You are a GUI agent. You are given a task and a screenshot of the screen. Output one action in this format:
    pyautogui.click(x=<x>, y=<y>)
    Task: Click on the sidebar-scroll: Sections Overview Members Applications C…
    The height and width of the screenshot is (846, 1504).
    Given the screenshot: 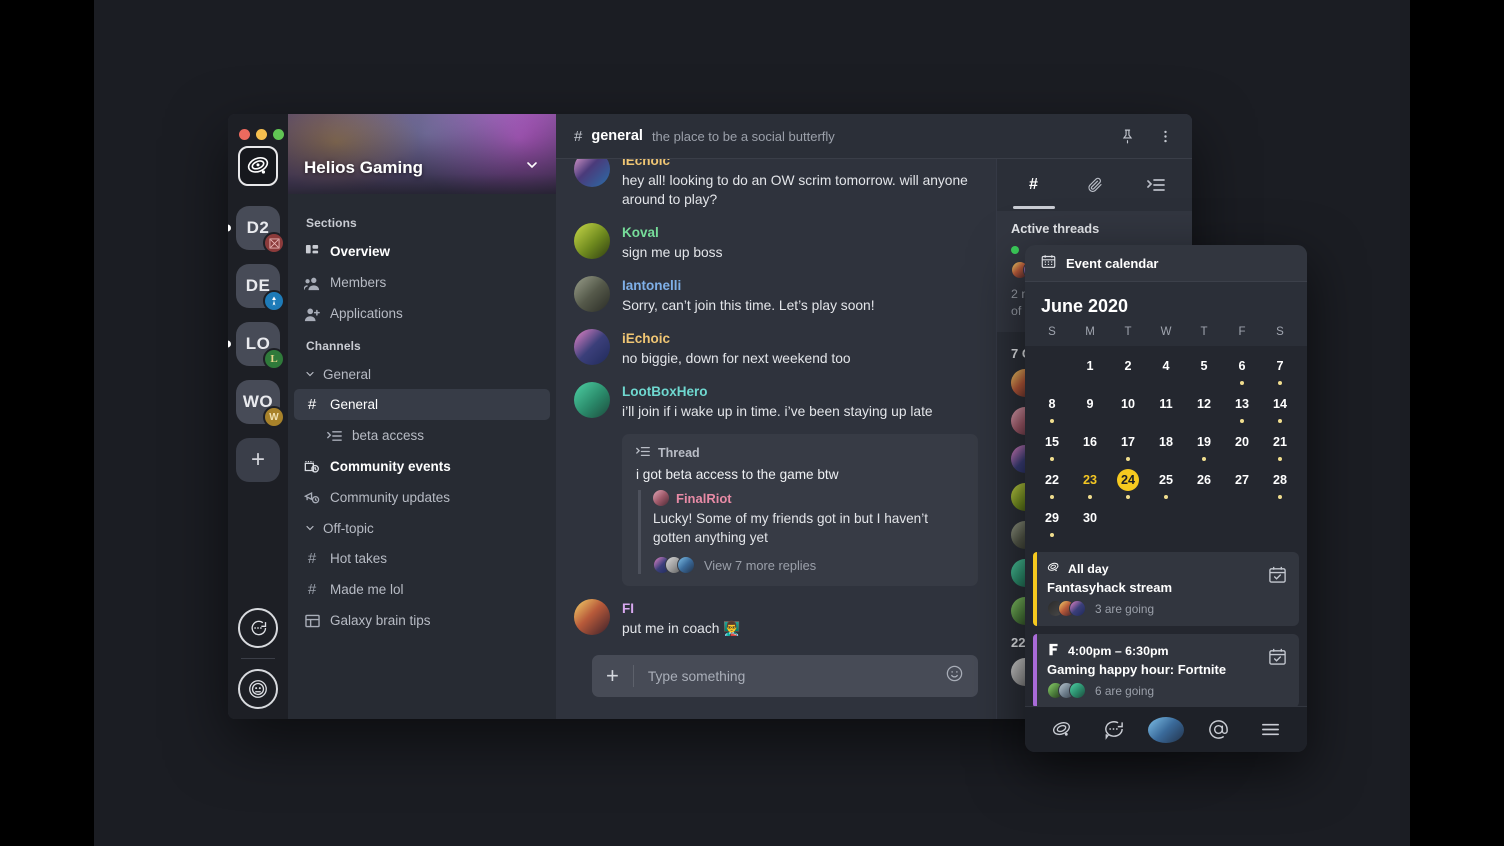 What is the action you would take?
    pyautogui.click(x=422, y=456)
    